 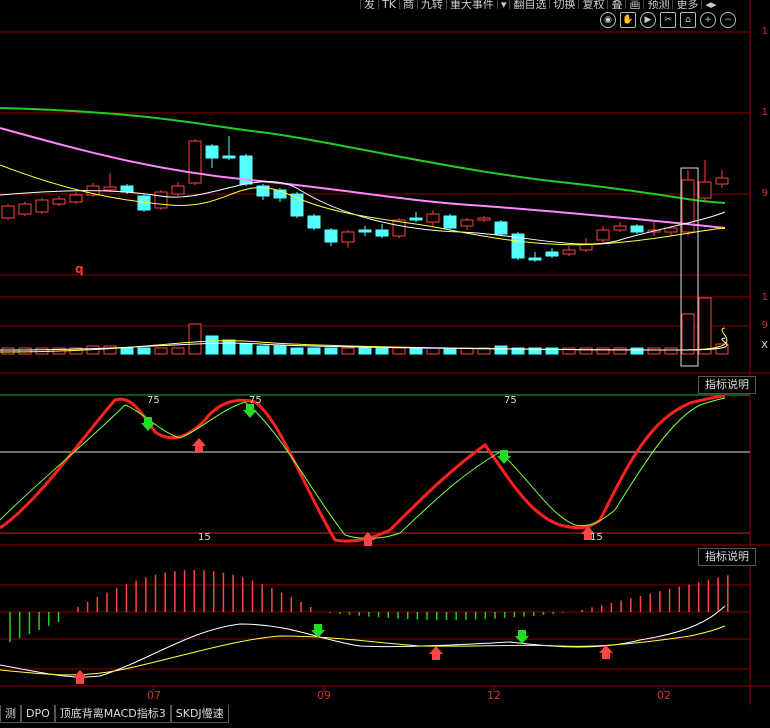 What do you see at coordinates (255, 400) in the screenshot?
I see `kdj-level-top2: 75` at bounding box center [255, 400].